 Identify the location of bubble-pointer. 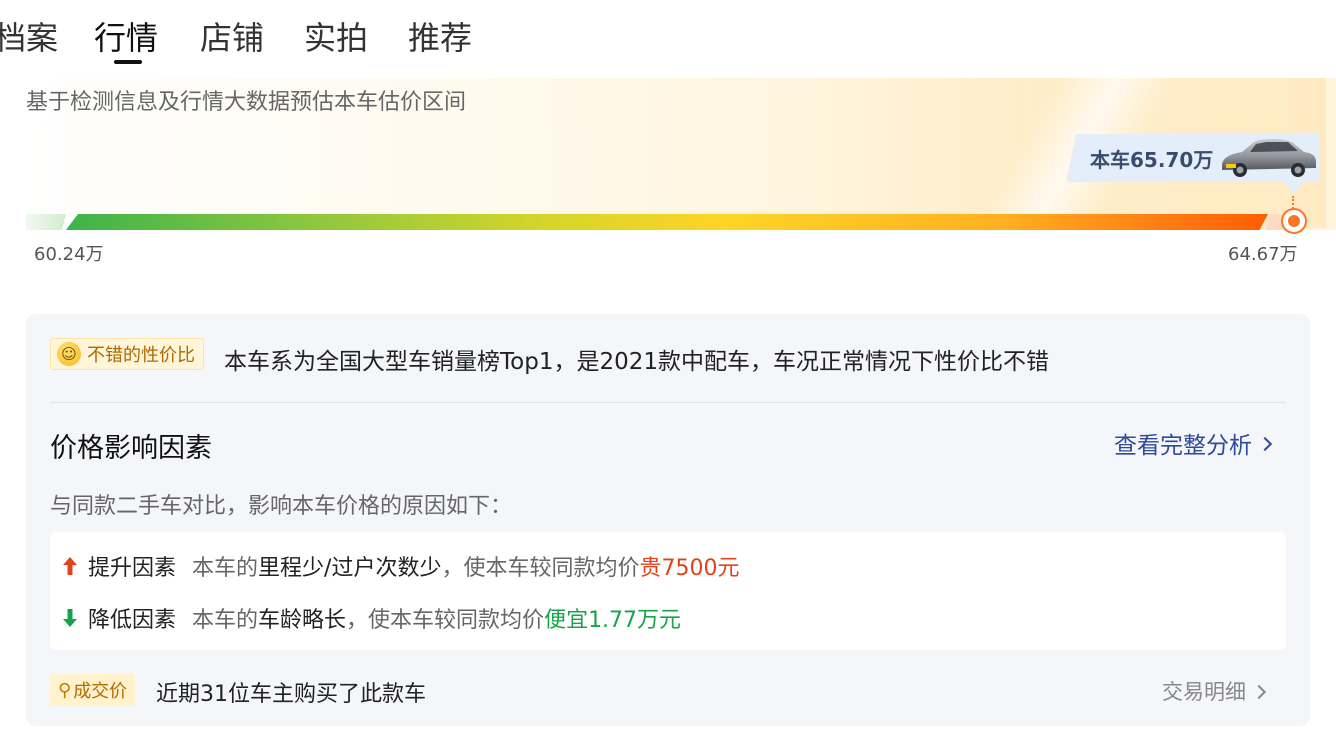
(1294, 188).